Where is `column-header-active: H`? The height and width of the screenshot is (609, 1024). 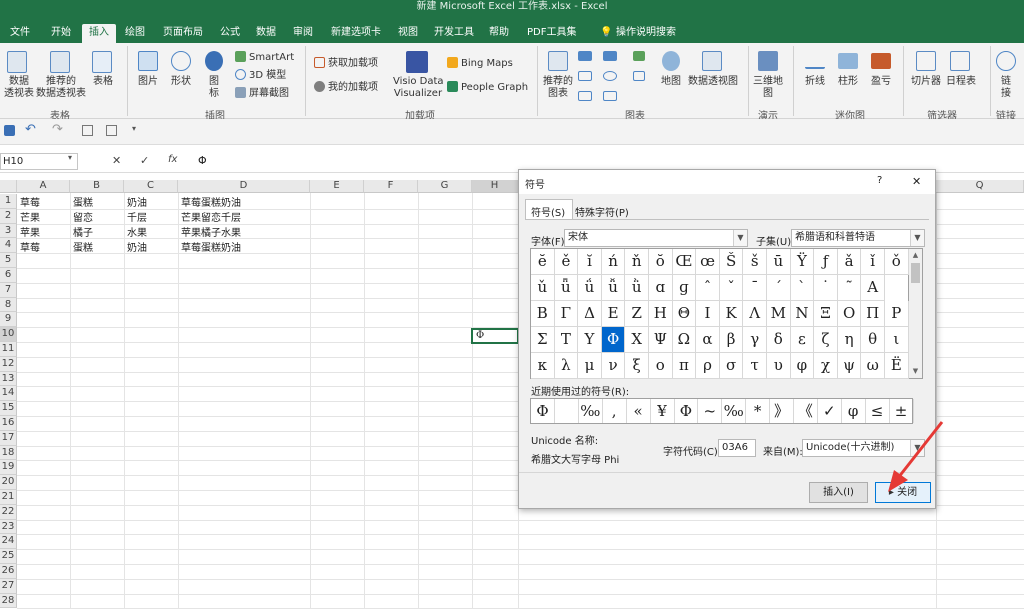
column-header-active: H is located at coordinates (495, 186).